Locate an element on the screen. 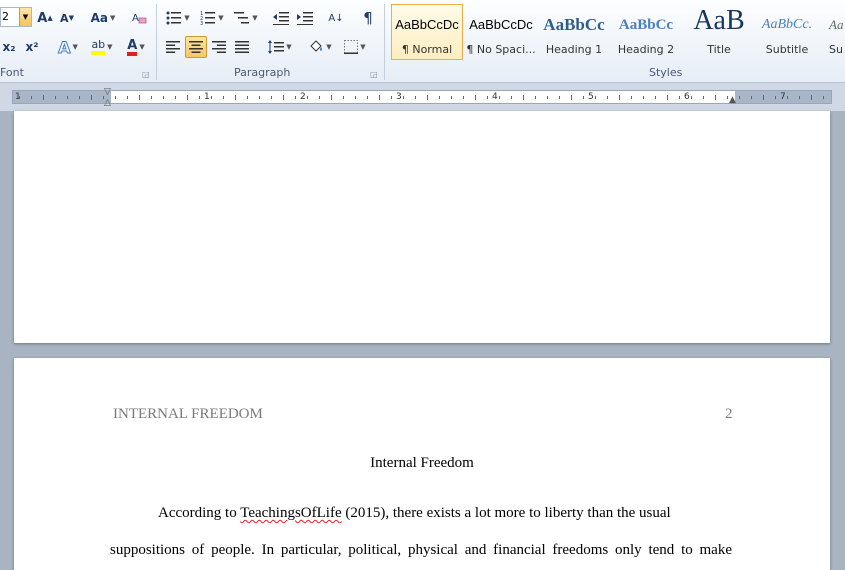  font-size-dropdown-icon: ▼ is located at coordinates (25, 17).